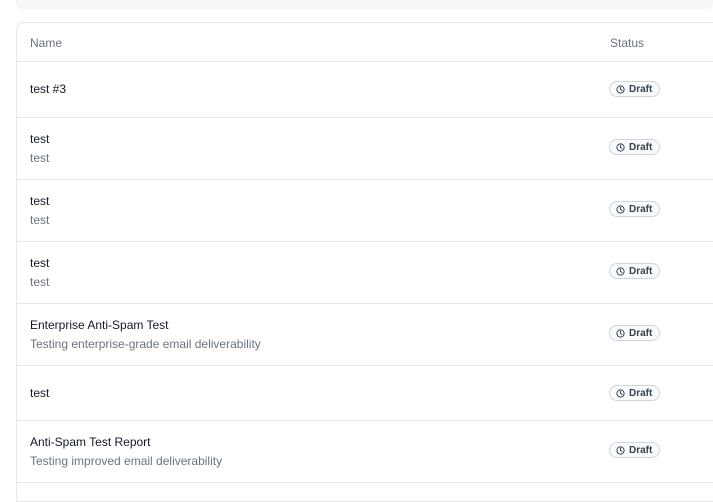  I want to click on table-row-partial, so click(365, 489).